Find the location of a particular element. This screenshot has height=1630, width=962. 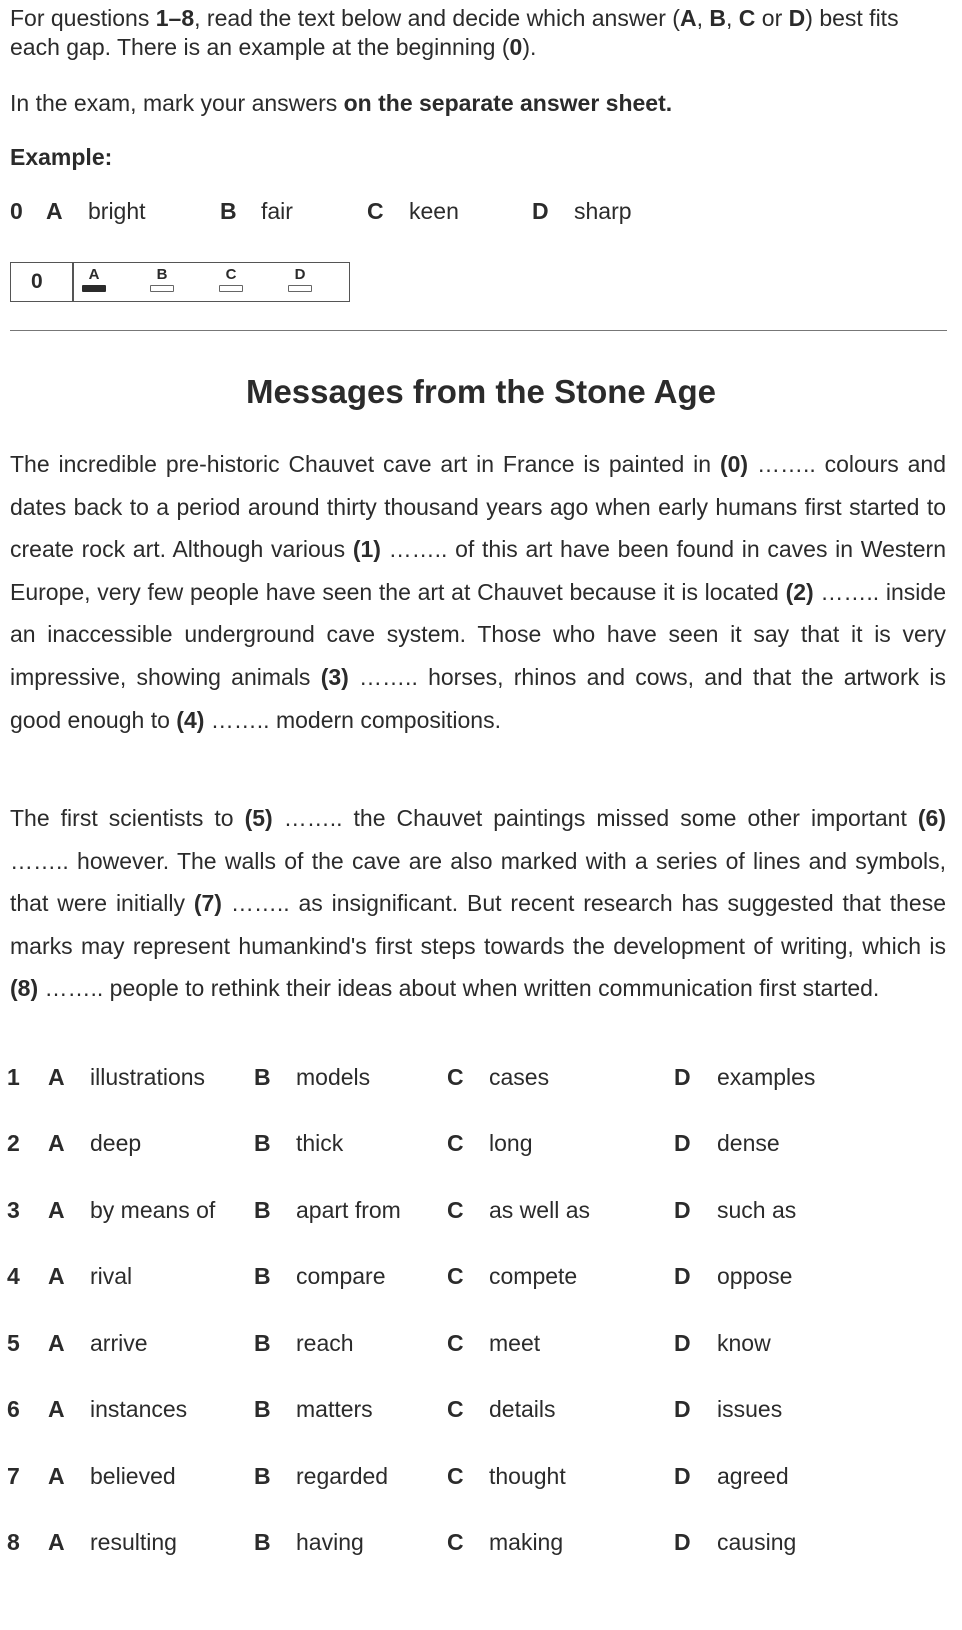

instruction-emphasis: on the separate answer sheet. is located at coordinates (508, 103).